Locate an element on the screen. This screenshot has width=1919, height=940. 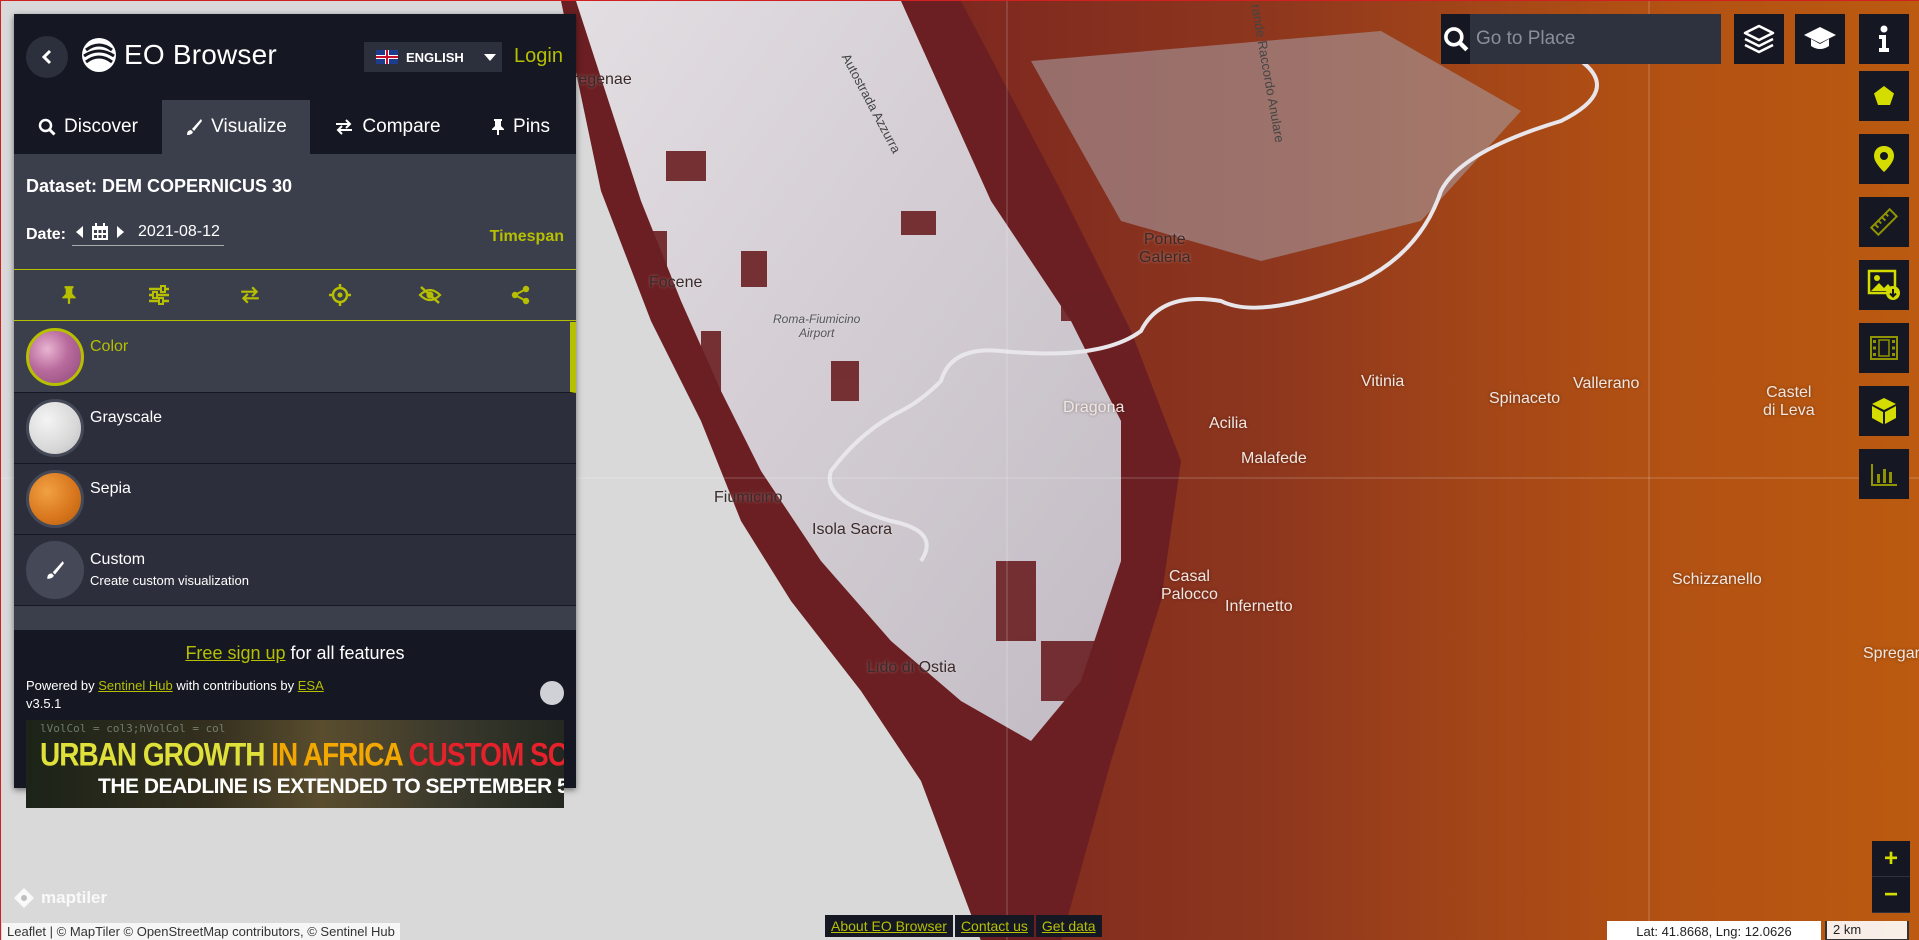
chevron-left-icon is located at coordinates (46, 57).